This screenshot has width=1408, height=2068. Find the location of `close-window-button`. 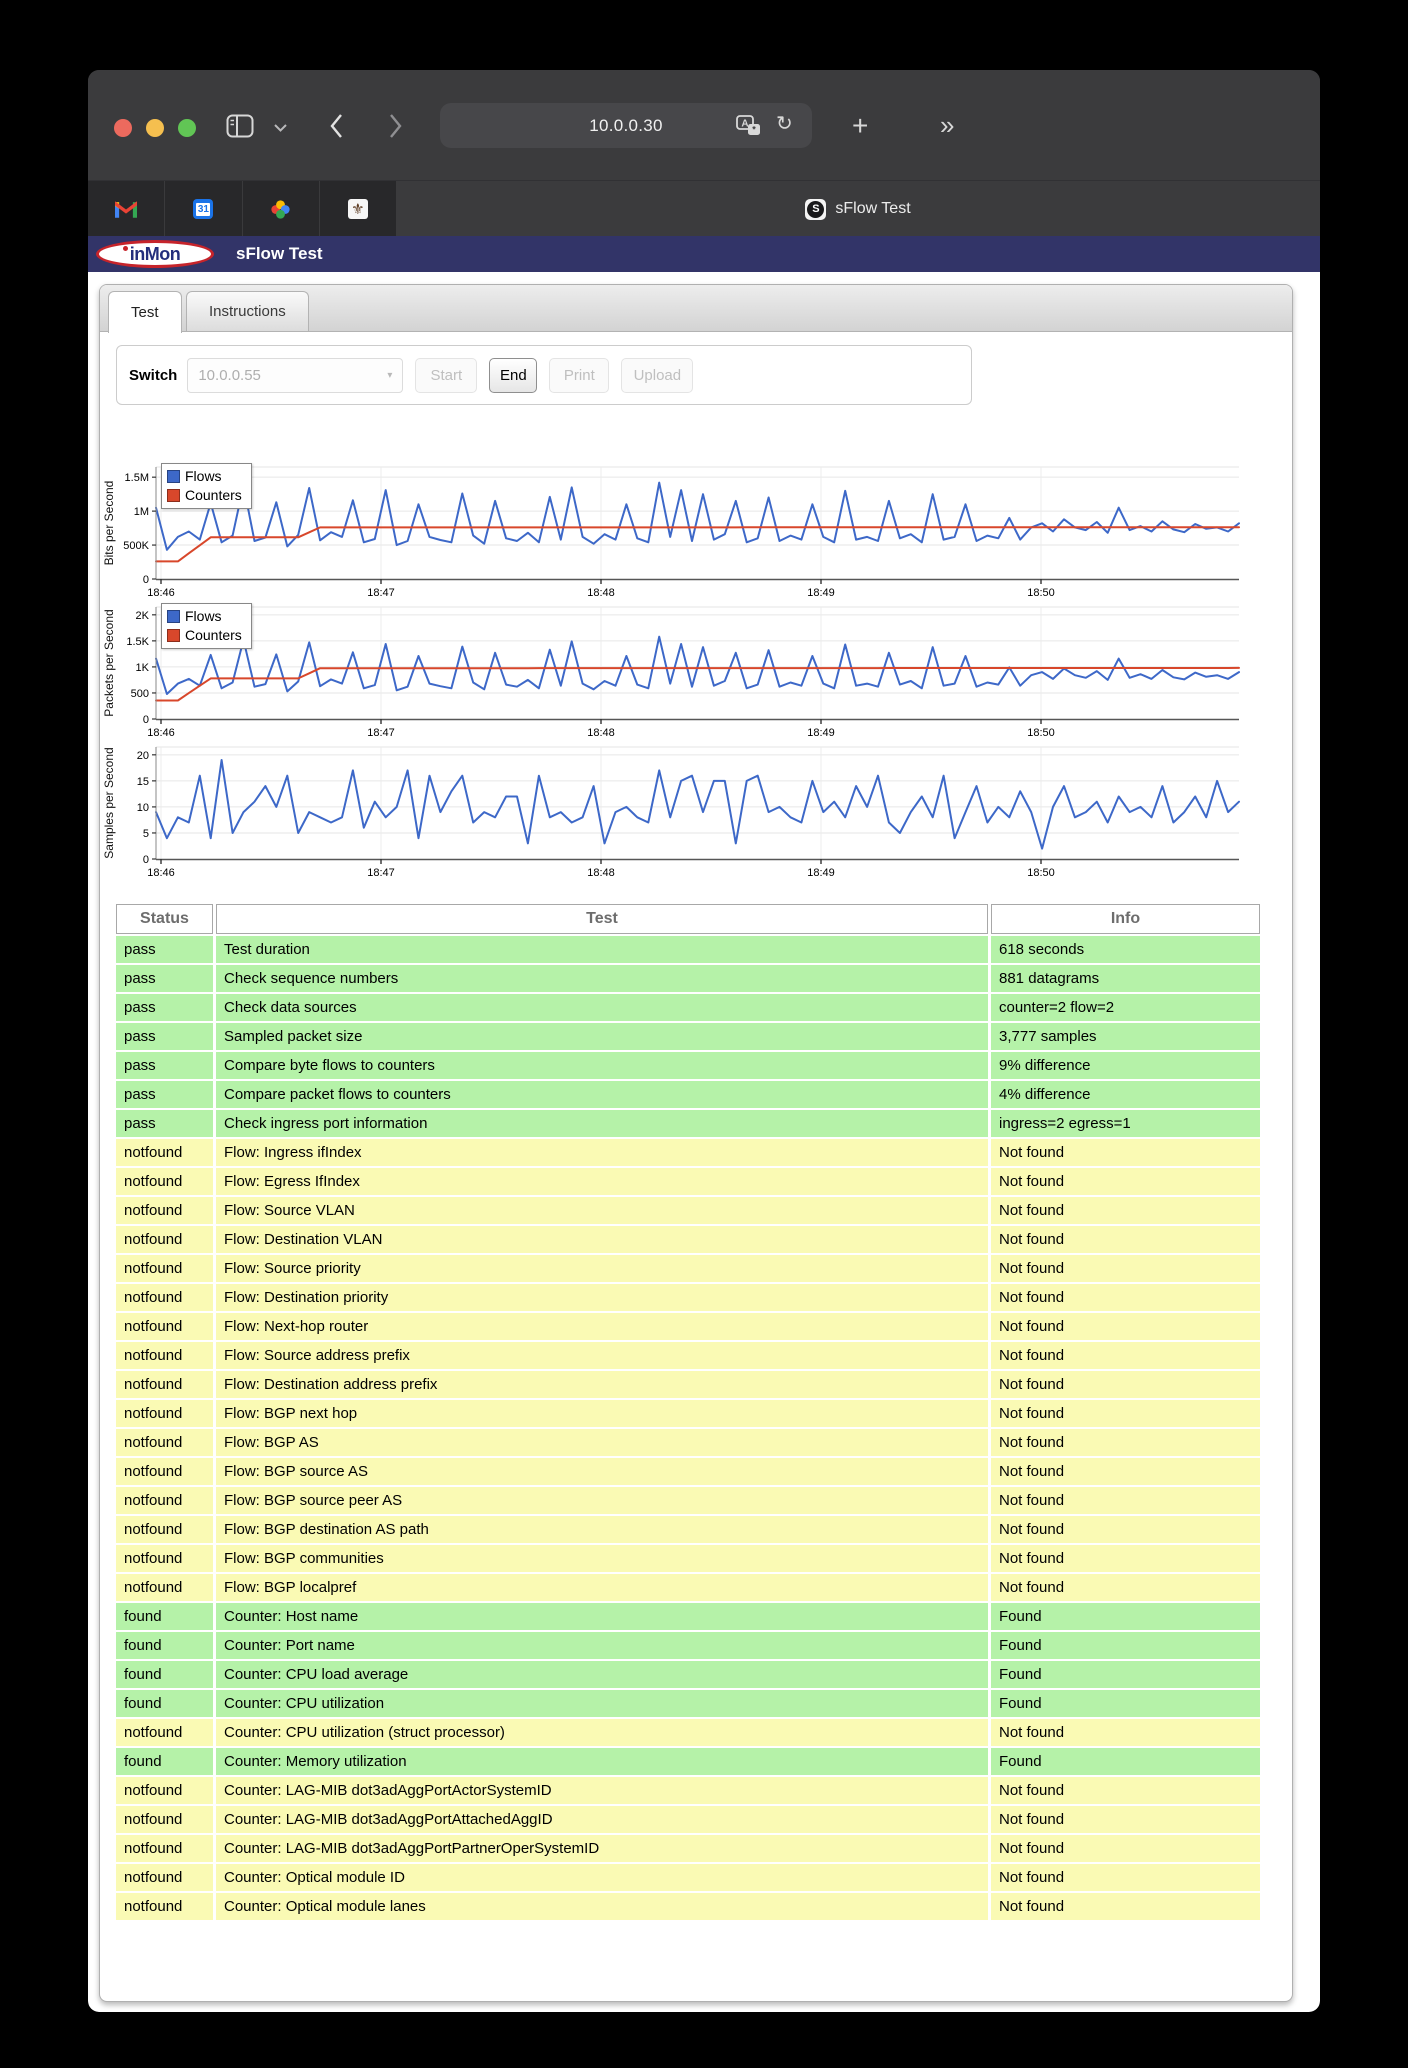

close-window-button is located at coordinates (123, 128).